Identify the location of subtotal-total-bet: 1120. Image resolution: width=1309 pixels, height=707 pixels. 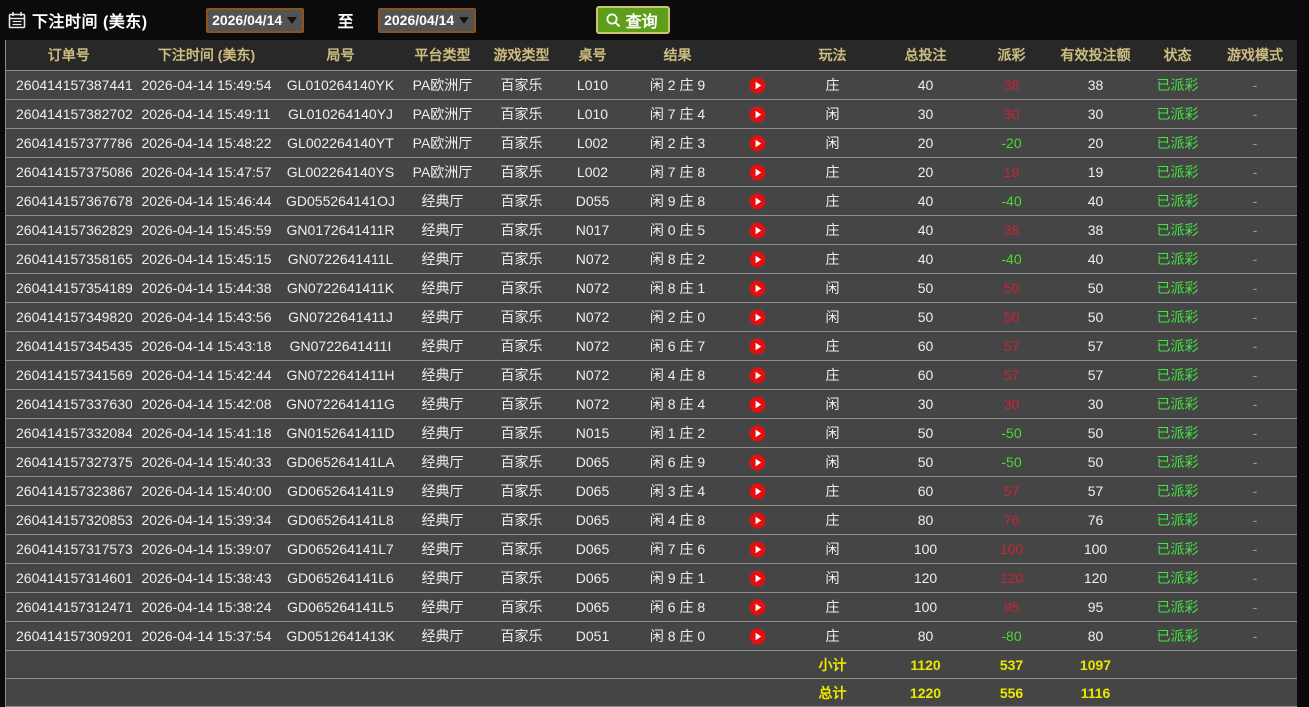
(925, 664).